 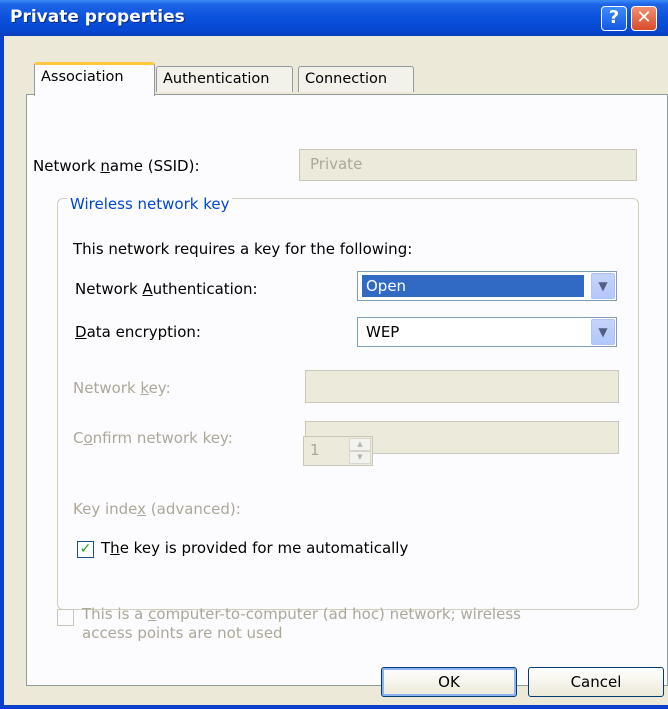 What do you see at coordinates (255, 548) in the screenshot?
I see `auto-key-label: The key is provided for me automatically` at bounding box center [255, 548].